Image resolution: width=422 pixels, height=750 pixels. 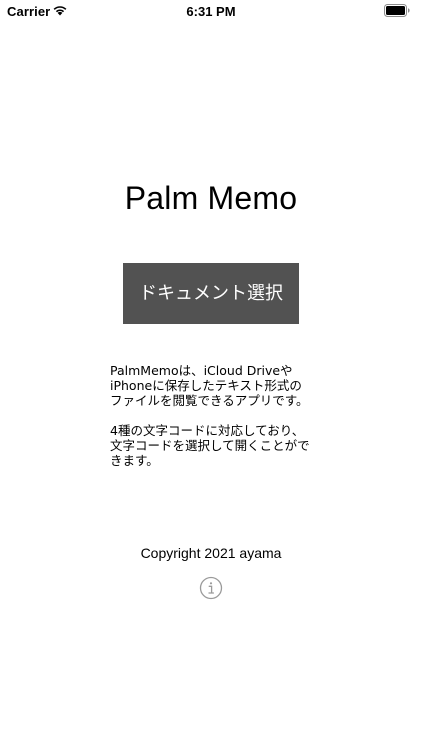 I want to click on app-title: Palm Memo, so click(x=211, y=198).